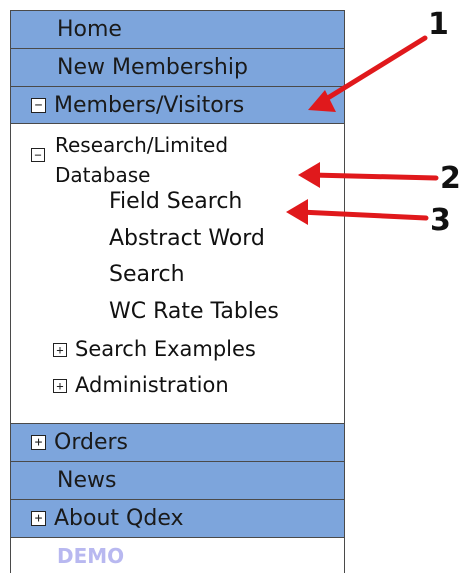 This screenshot has height=573, width=464. What do you see at coordinates (177, 29) in the screenshot?
I see `menu-item-home: Home` at bounding box center [177, 29].